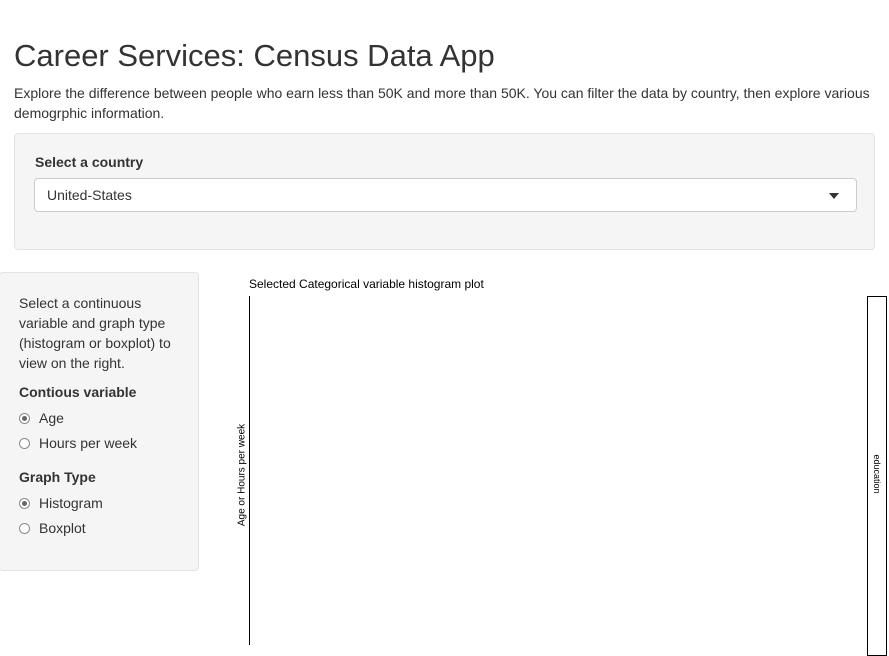  Describe the element at coordinates (51, 418) in the screenshot. I see `radio-age-label: Age` at that location.